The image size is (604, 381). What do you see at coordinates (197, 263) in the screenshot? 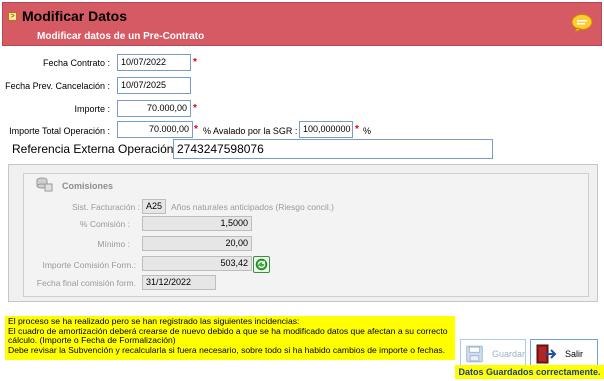
I see `importe-comision-field: 503,42` at bounding box center [197, 263].